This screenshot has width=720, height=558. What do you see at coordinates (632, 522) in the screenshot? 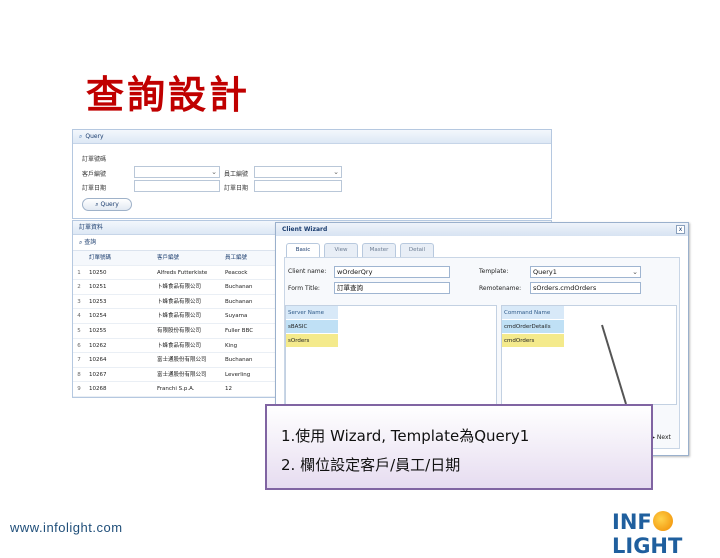
I see `logo-text-left: INF` at bounding box center [632, 522].